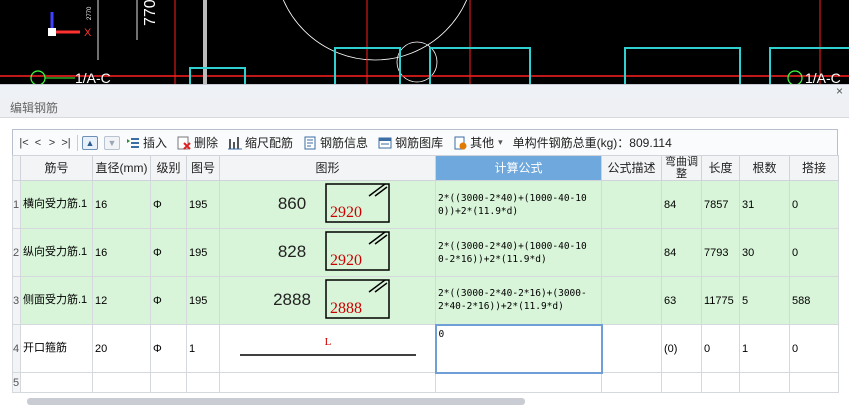 The height and width of the screenshot is (405, 849). Describe the element at coordinates (764, 168) in the screenshot. I see `col-header-count: 根数` at that location.